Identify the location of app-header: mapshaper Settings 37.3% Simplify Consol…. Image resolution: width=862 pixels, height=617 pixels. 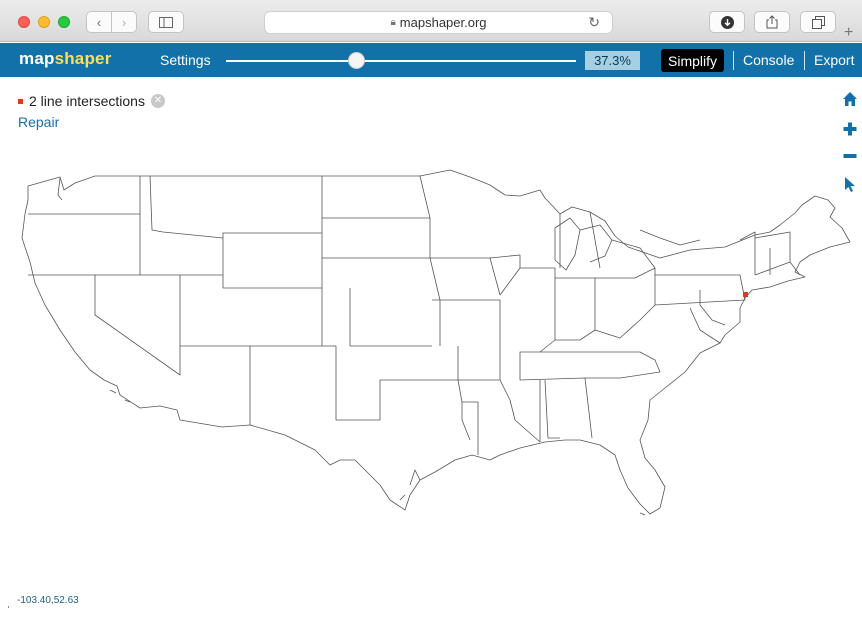
(431, 60).